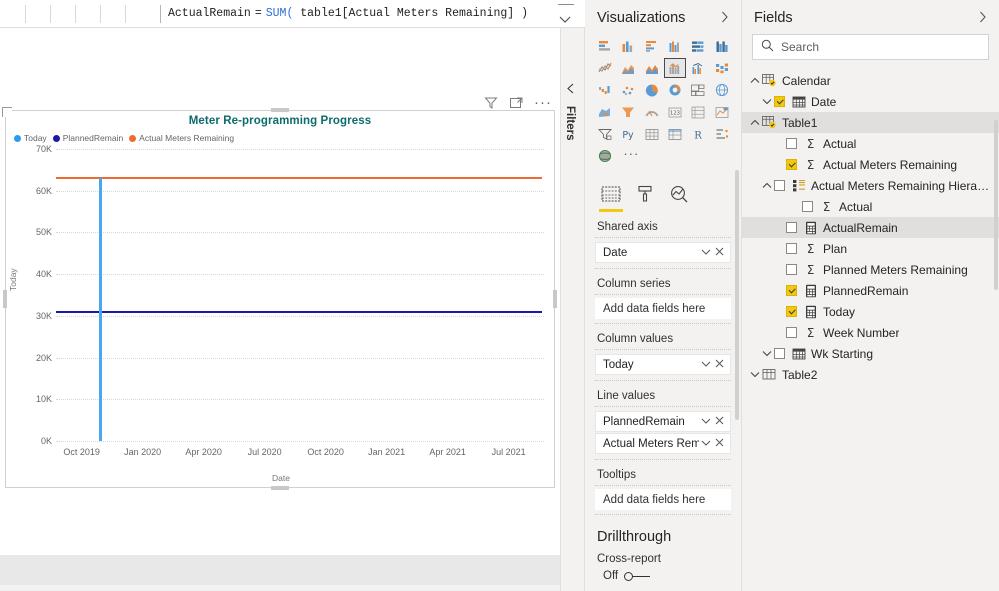  I want to click on well-field-chip: Actual Meters Remainin, so click(663, 443).